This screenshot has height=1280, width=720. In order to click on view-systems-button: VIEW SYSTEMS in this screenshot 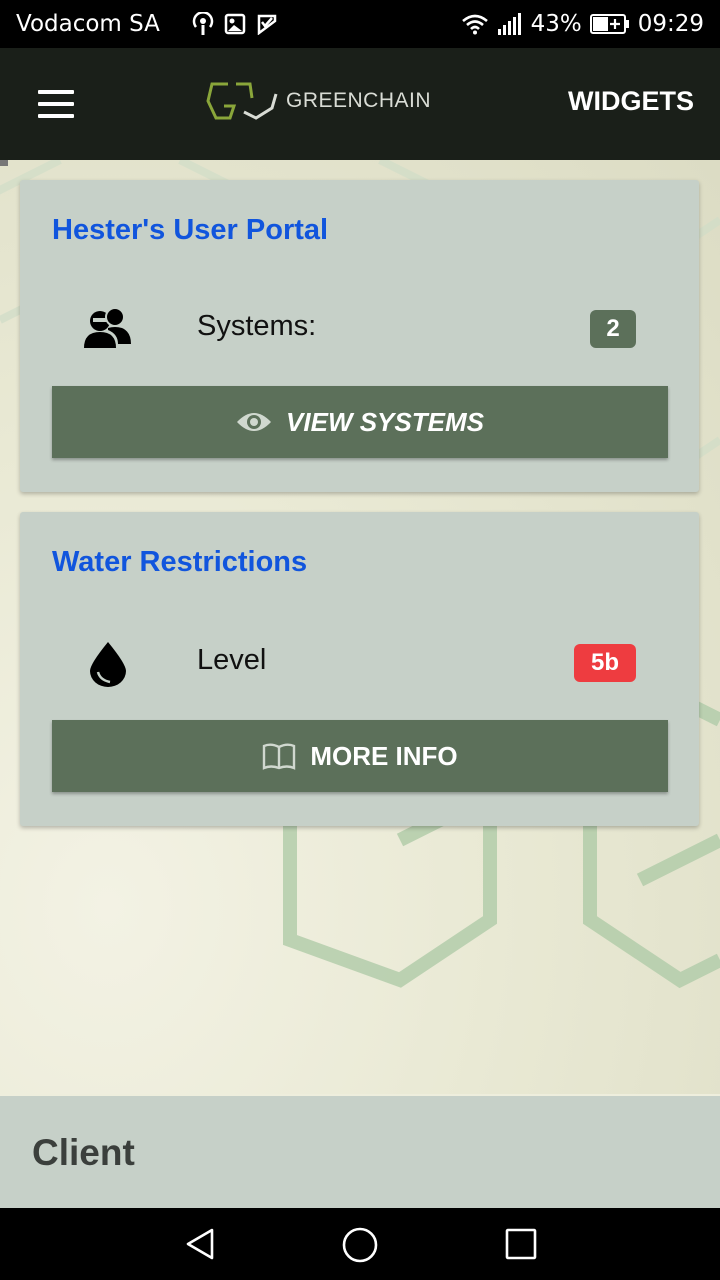, I will do `click(360, 422)`.